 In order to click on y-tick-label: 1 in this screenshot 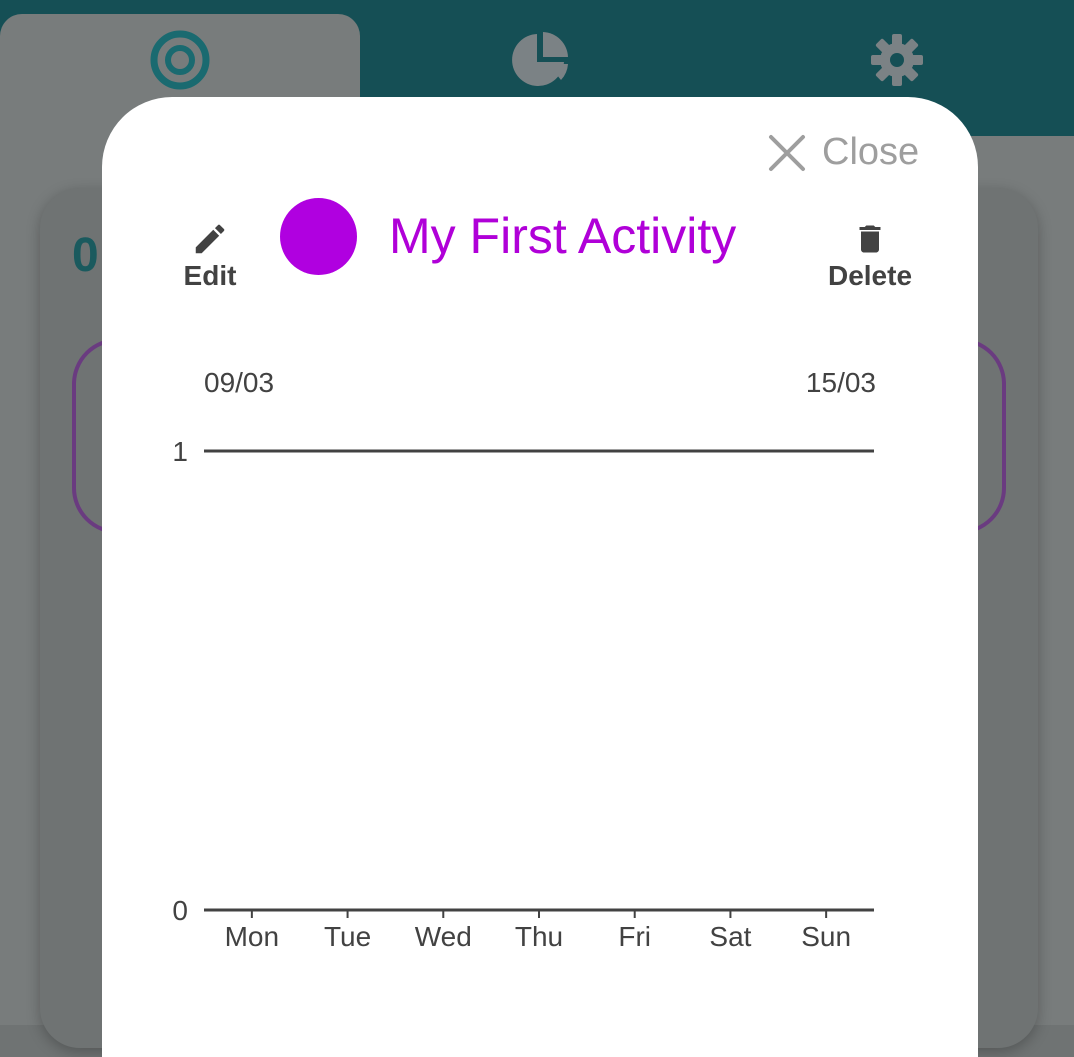, I will do `click(180, 451)`.